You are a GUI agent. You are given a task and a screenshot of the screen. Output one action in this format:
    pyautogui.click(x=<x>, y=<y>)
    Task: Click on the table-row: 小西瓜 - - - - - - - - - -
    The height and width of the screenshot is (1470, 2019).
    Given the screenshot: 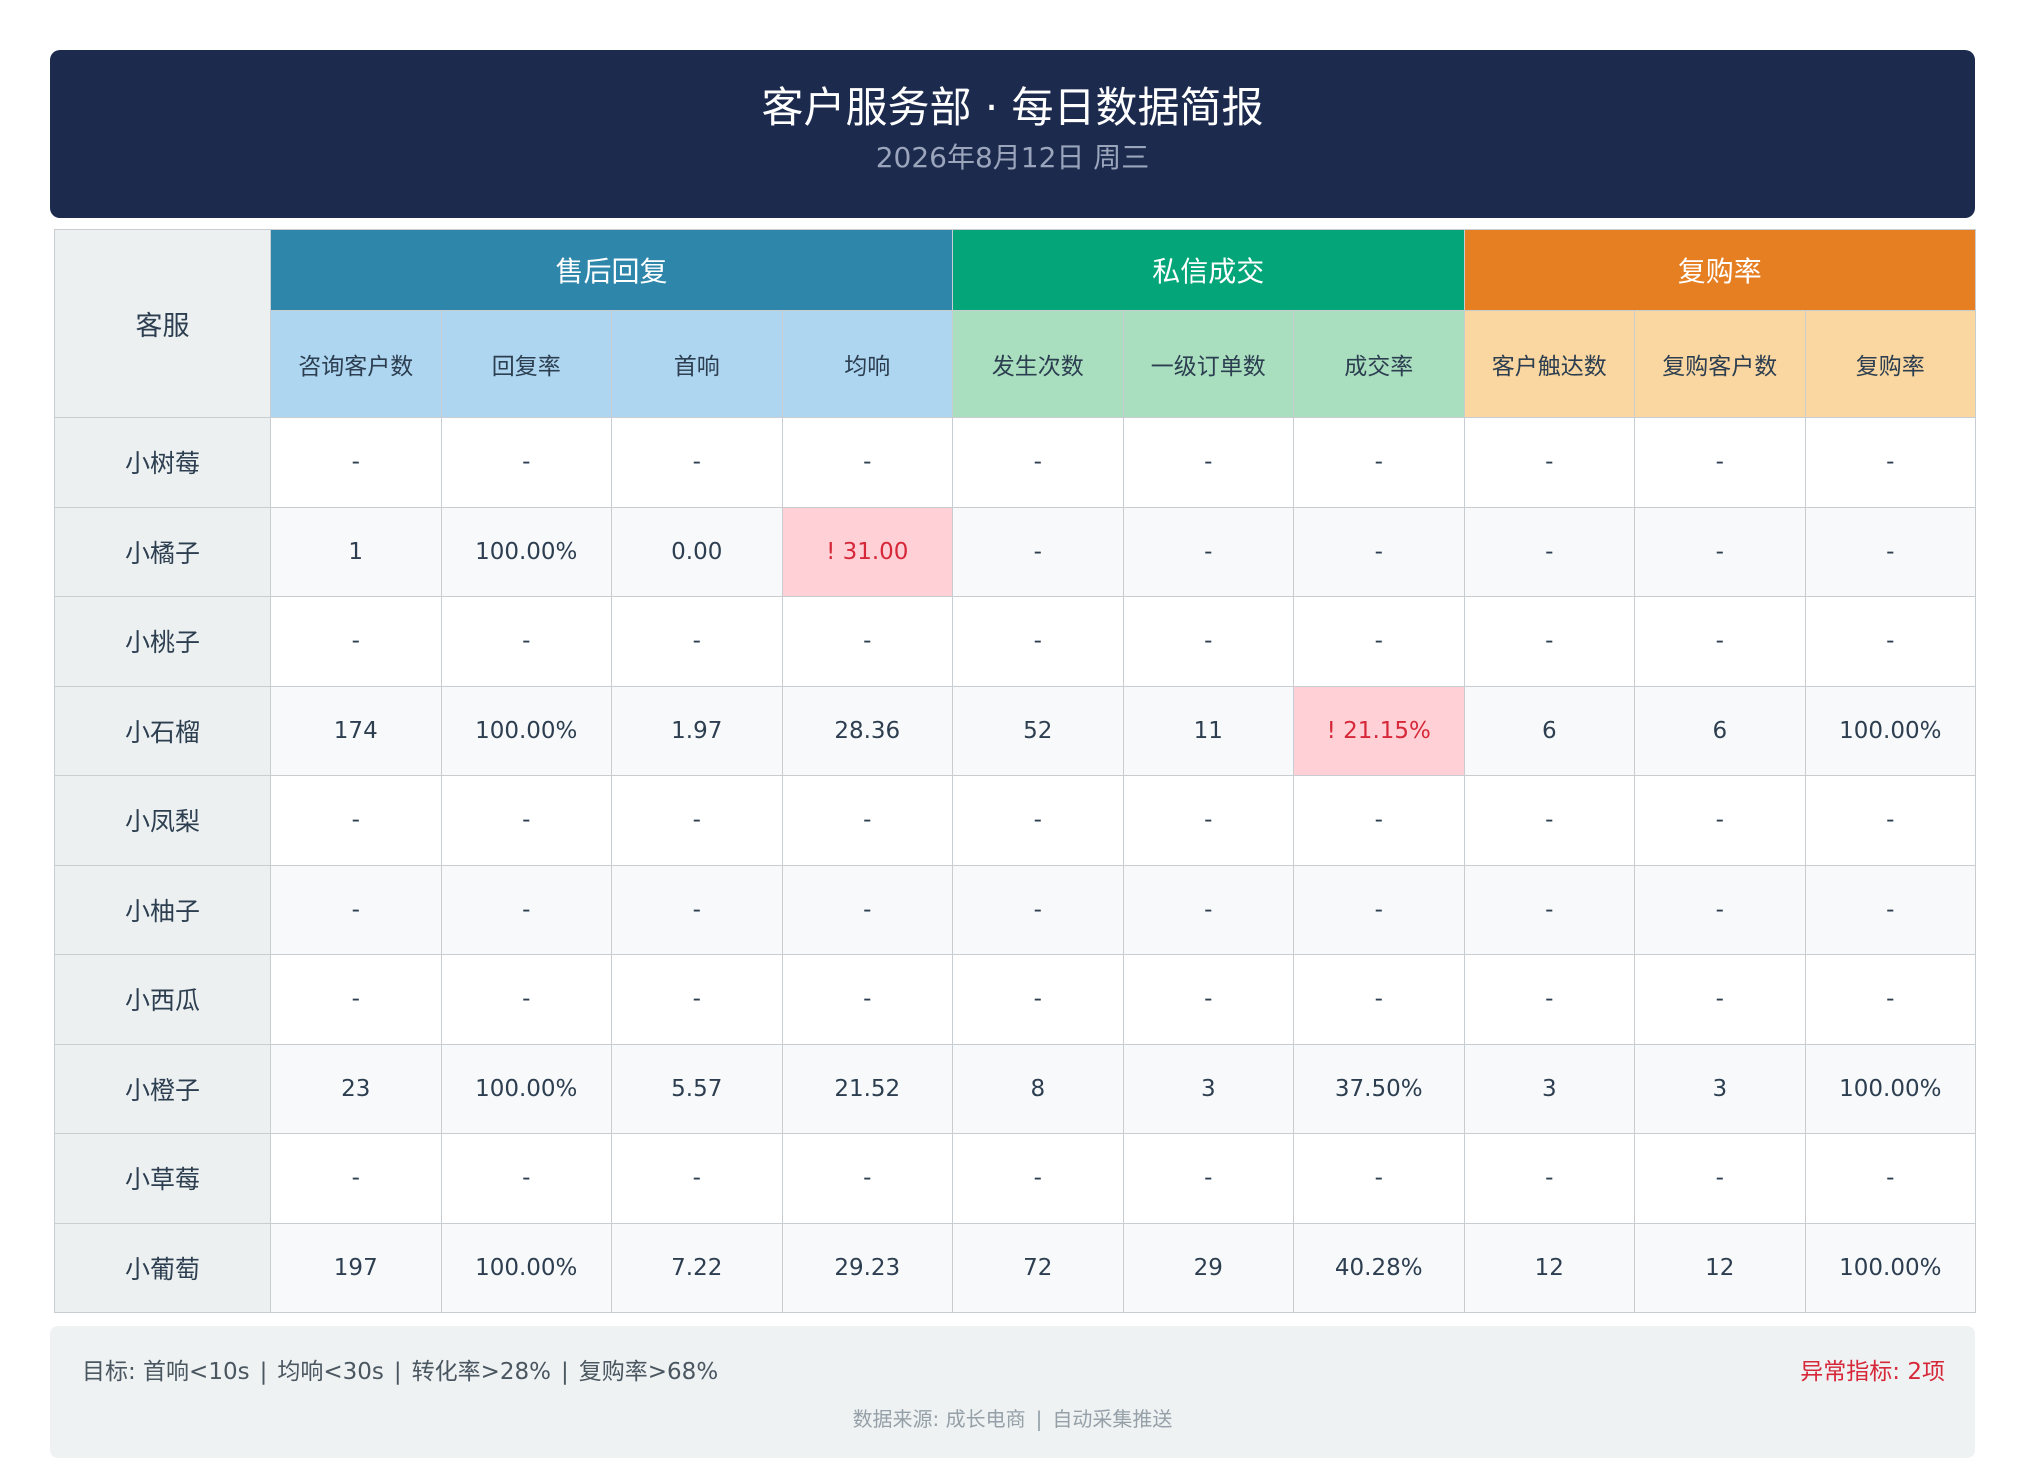 What is the action you would take?
    pyautogui.click(x=1015, y=999)
    